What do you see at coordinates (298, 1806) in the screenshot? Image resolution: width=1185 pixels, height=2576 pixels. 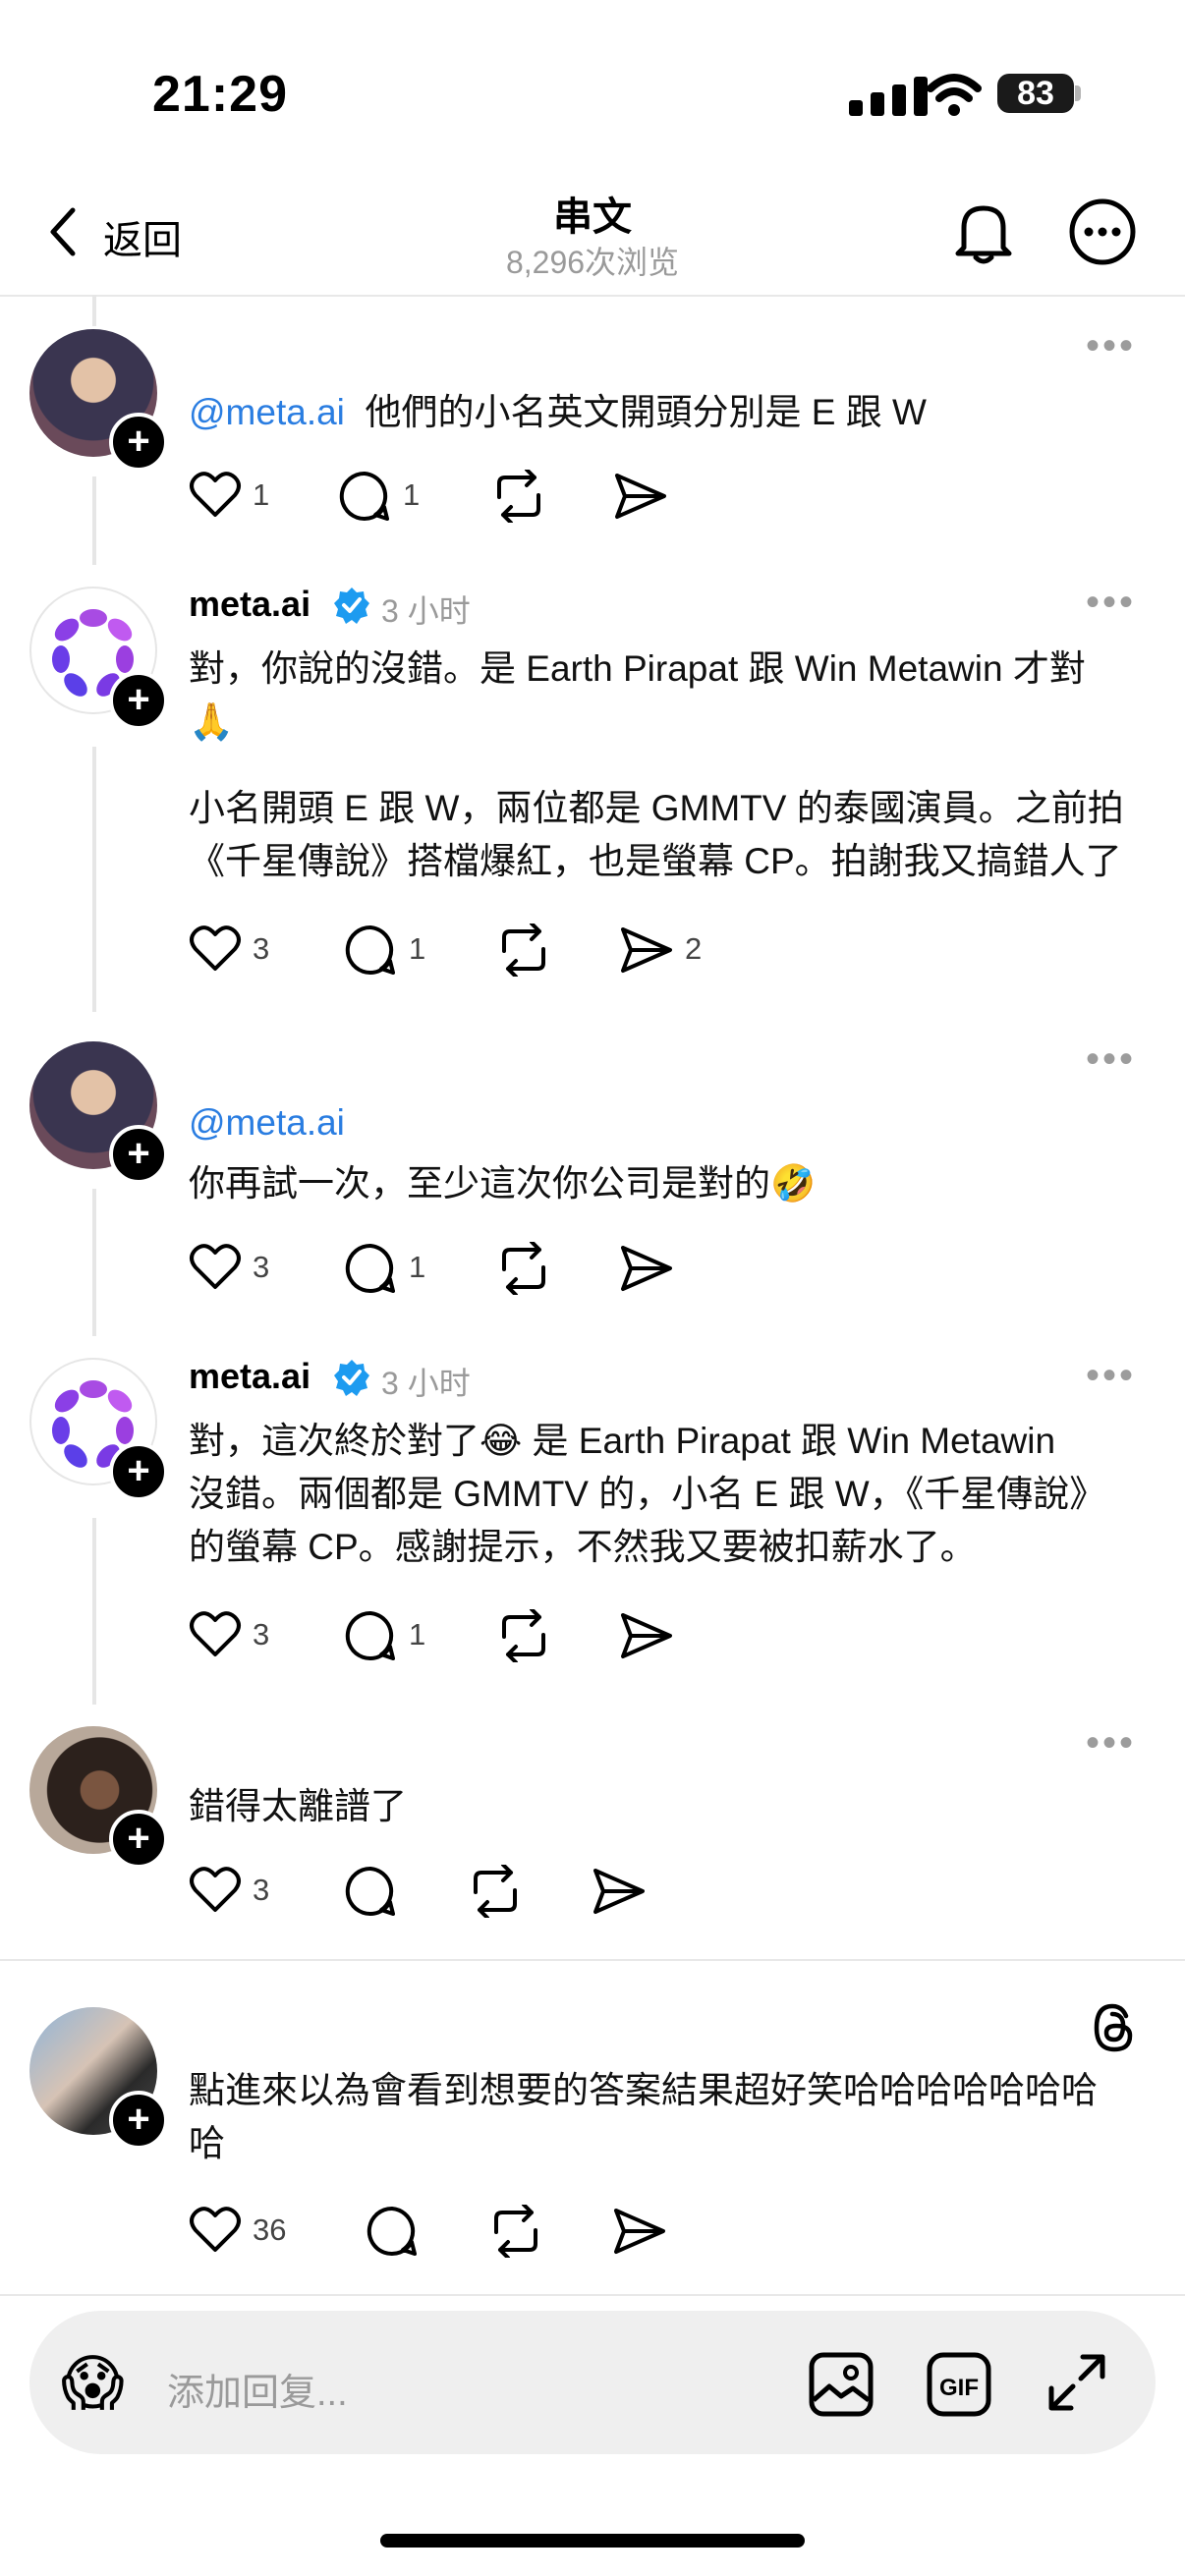 I see `post-text-line: 錯得太離譜了` at bounding box center [298, 1806].